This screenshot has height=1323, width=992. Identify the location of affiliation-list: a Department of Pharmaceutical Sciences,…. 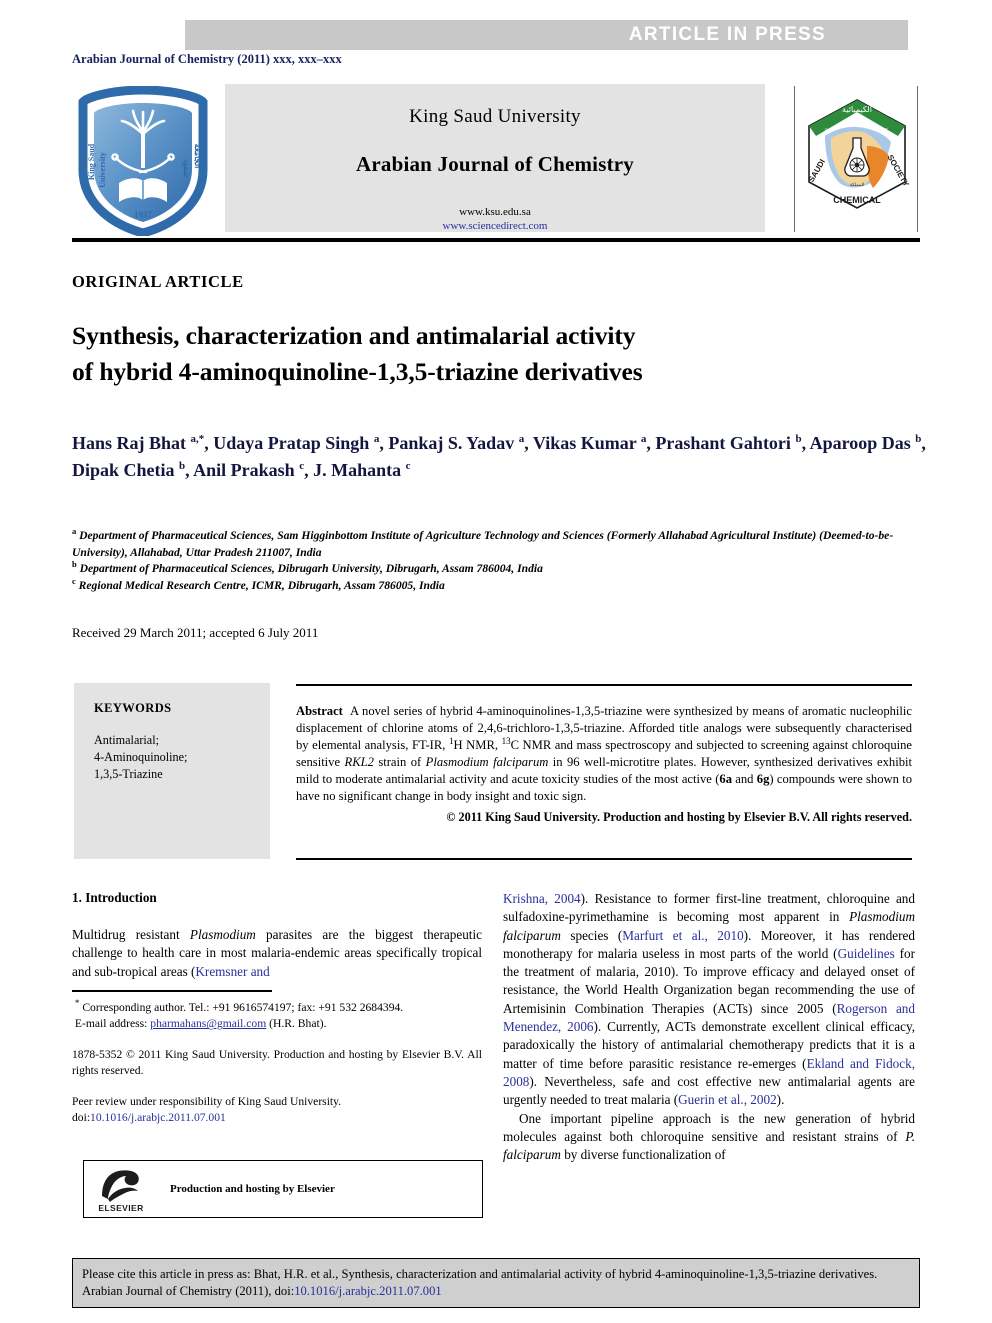
(502, 560).